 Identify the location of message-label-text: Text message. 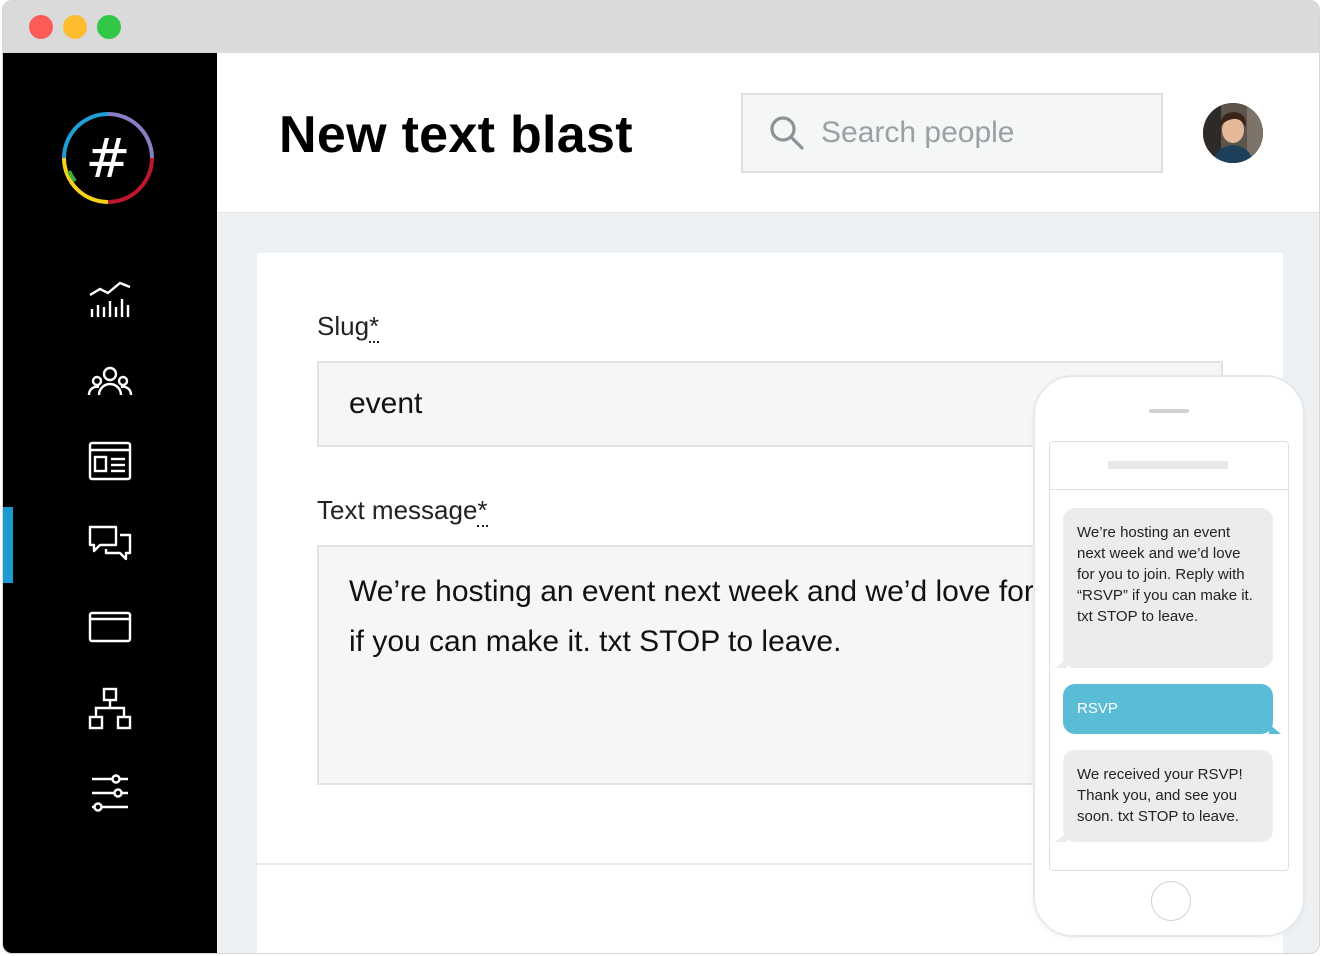
(397, 510).